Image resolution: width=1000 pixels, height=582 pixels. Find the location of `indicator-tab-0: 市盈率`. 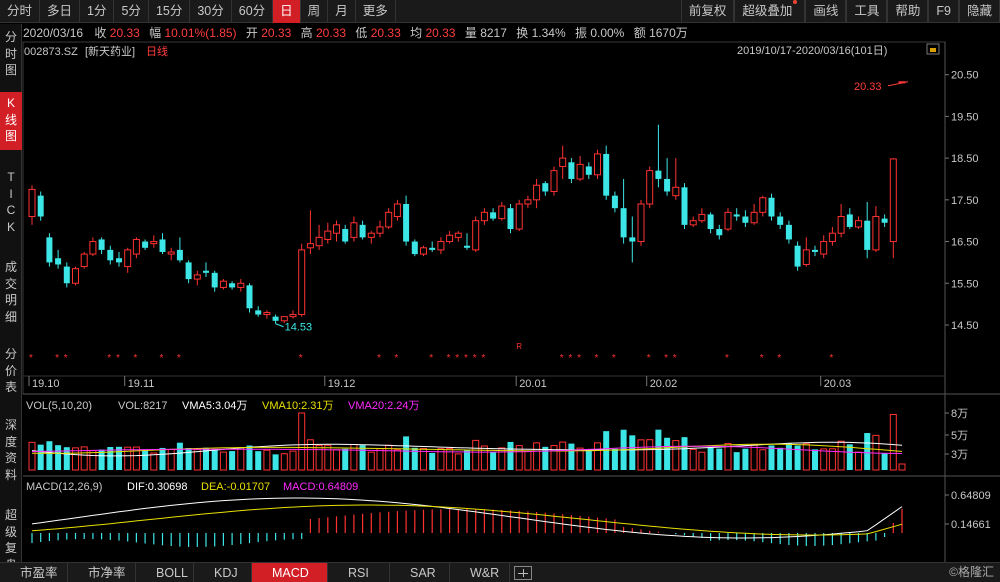

indicator-tab-0: 市盈率 is located at coordinates (34, 572).